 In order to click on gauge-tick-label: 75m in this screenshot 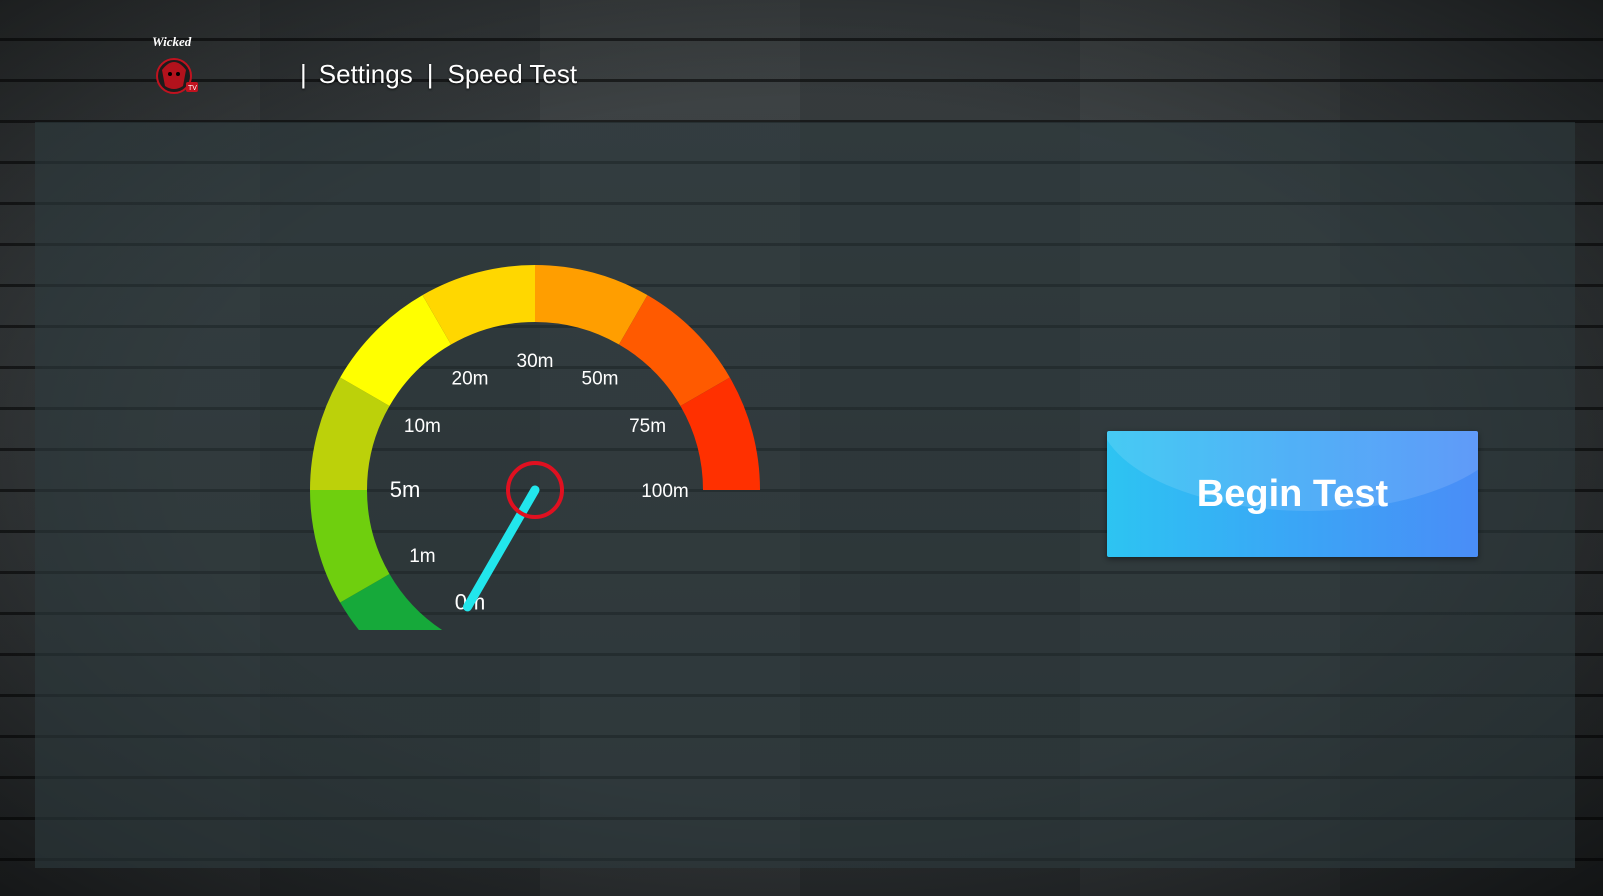, I will do `click(647, 426)`.